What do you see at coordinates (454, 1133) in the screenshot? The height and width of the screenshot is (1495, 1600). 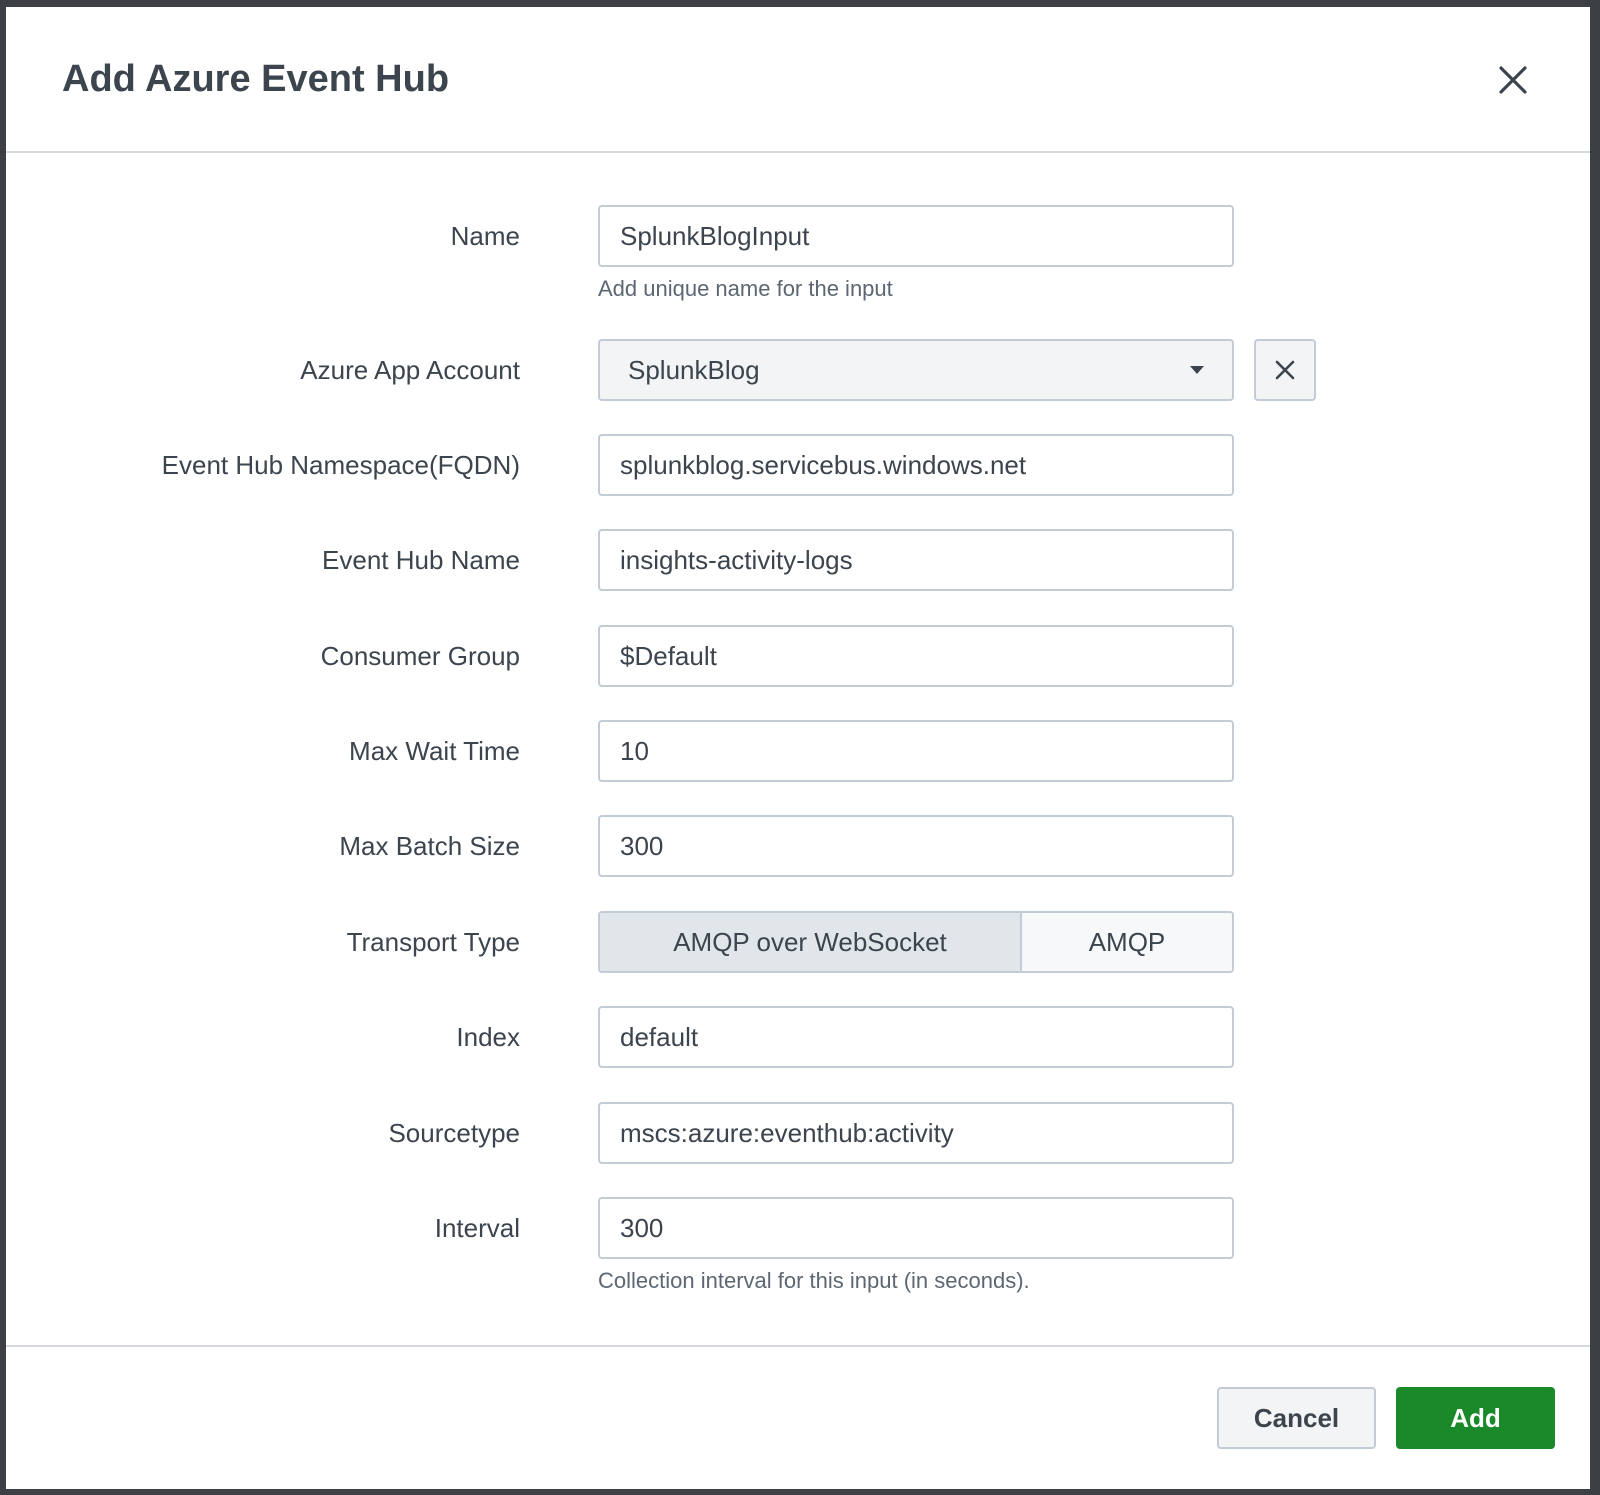 I see `sourcetype-label: Sourcetype` at bounding box center [454, 1133].